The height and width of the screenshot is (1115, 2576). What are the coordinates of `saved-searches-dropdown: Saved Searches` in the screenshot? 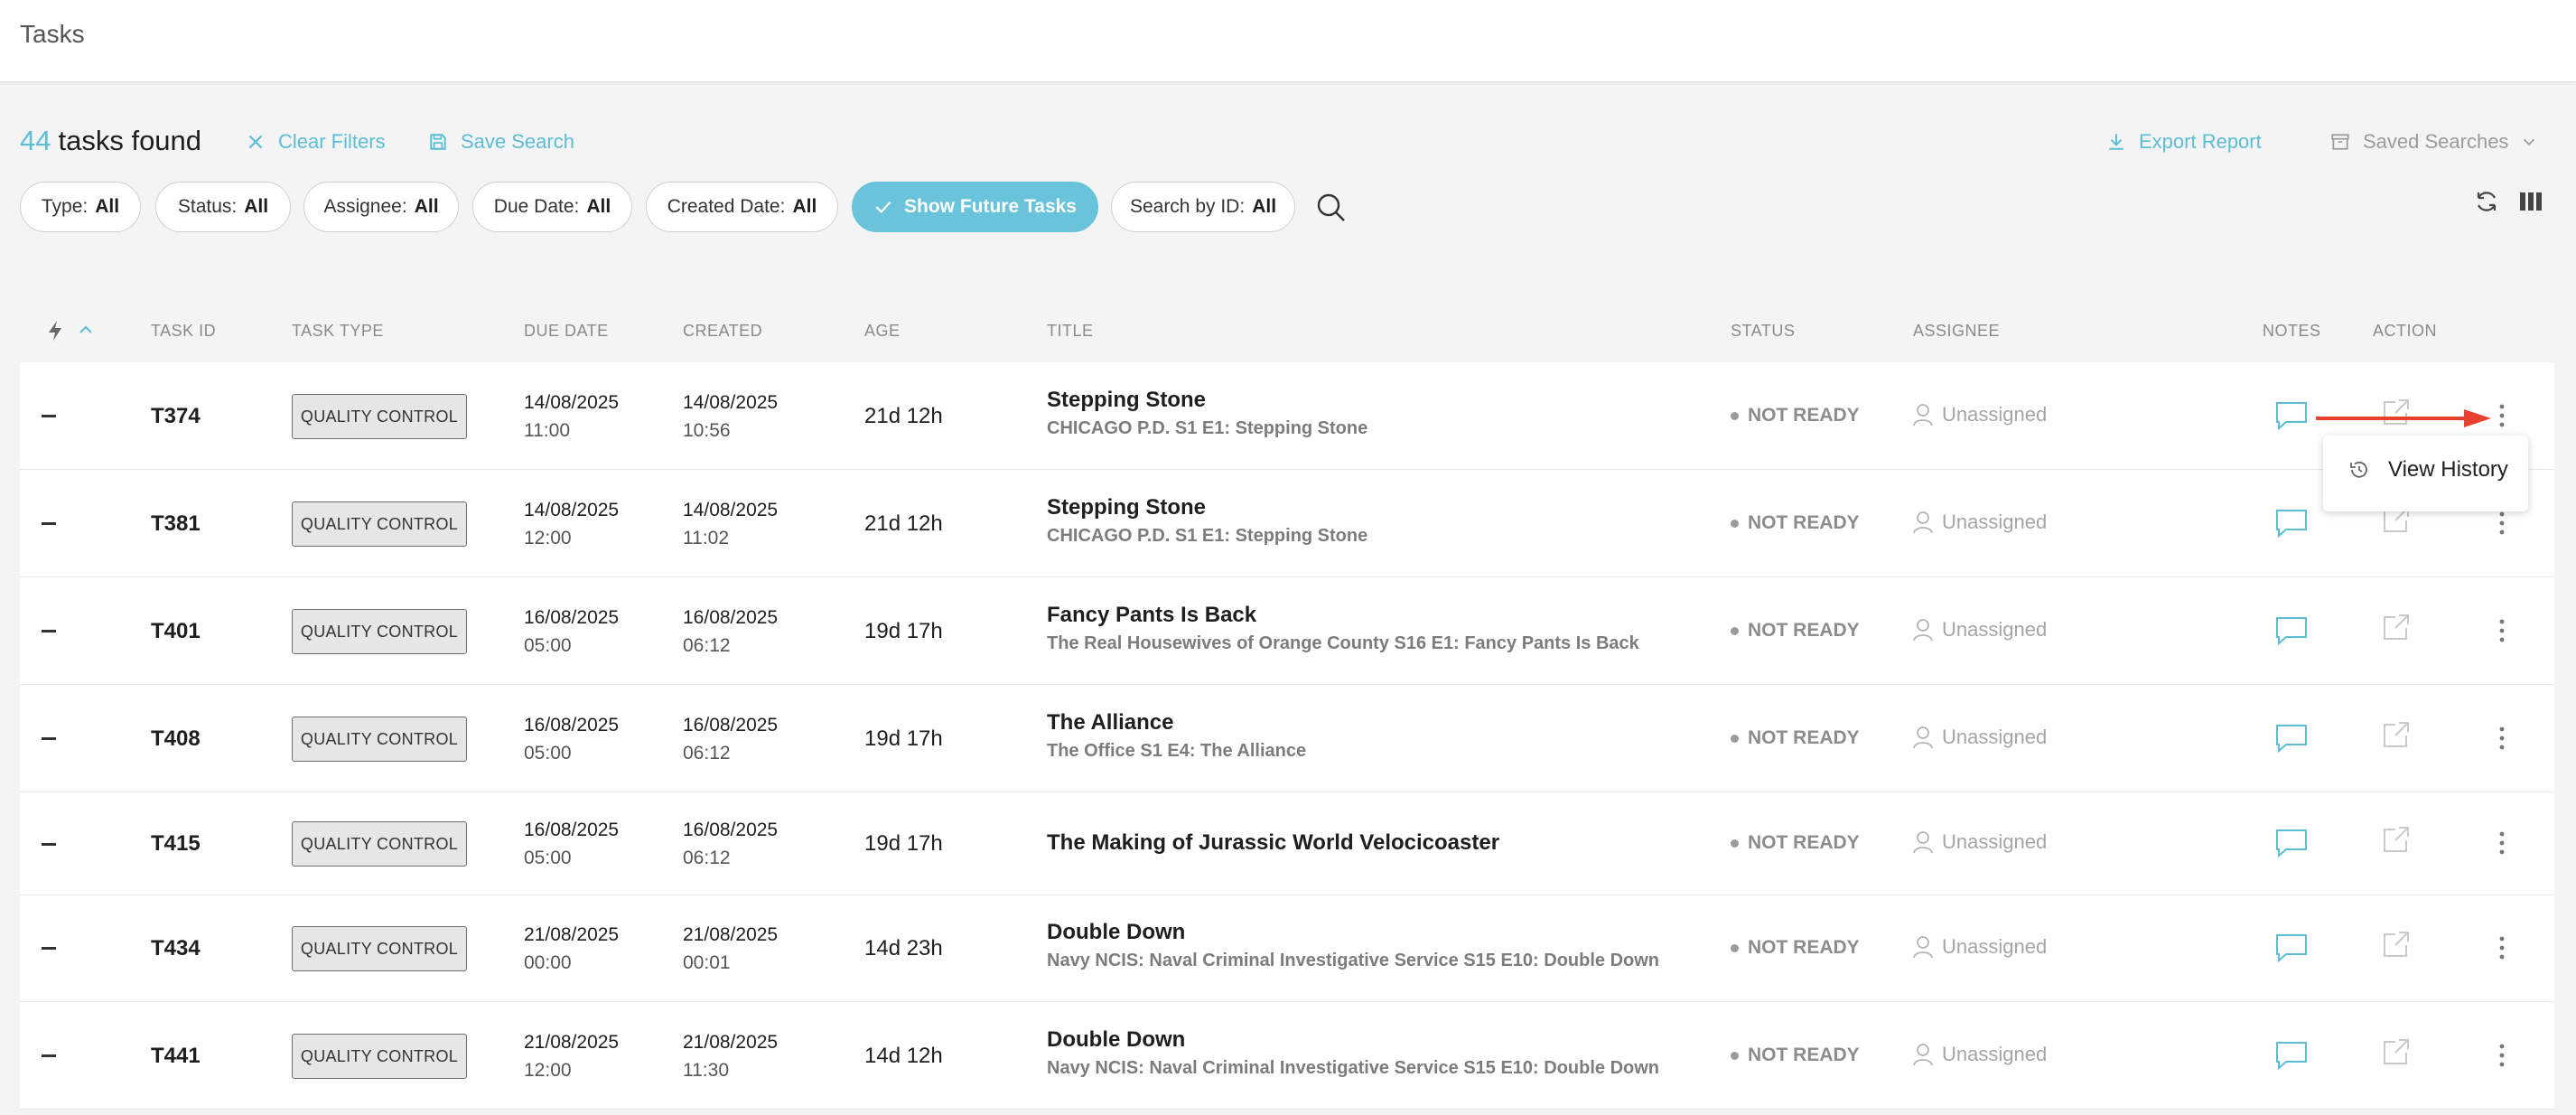 It's located at (2433, 142).